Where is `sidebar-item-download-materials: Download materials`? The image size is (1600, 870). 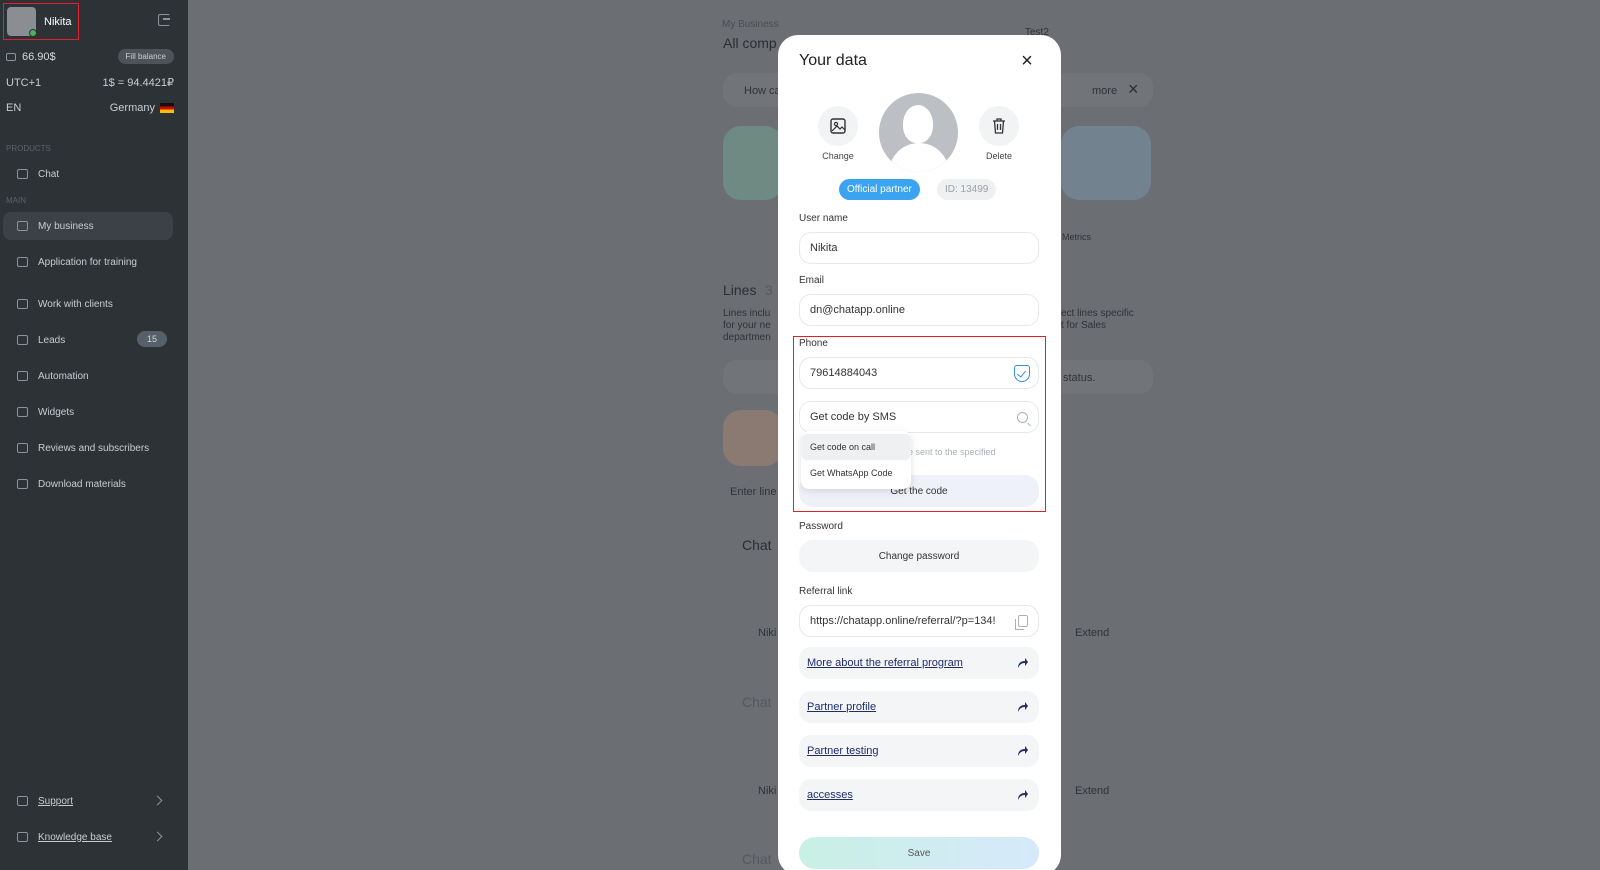
sidebar-item-download-materials: Download materials is located at coordinates (88, 484).